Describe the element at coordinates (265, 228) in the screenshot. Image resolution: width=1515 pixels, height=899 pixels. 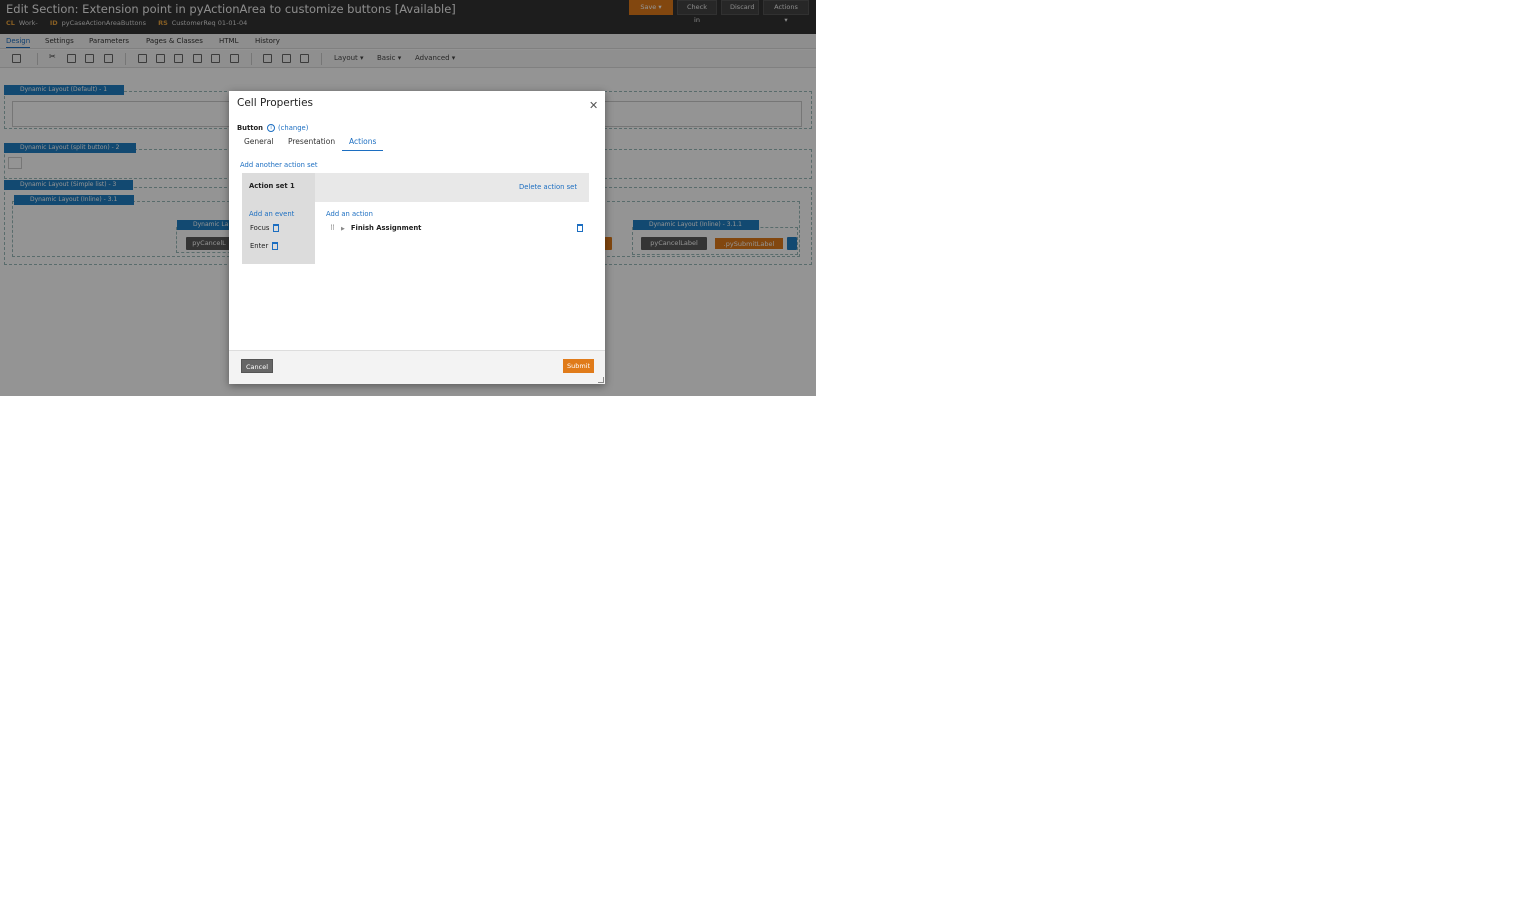
I see `event-item: Focus` at that location.